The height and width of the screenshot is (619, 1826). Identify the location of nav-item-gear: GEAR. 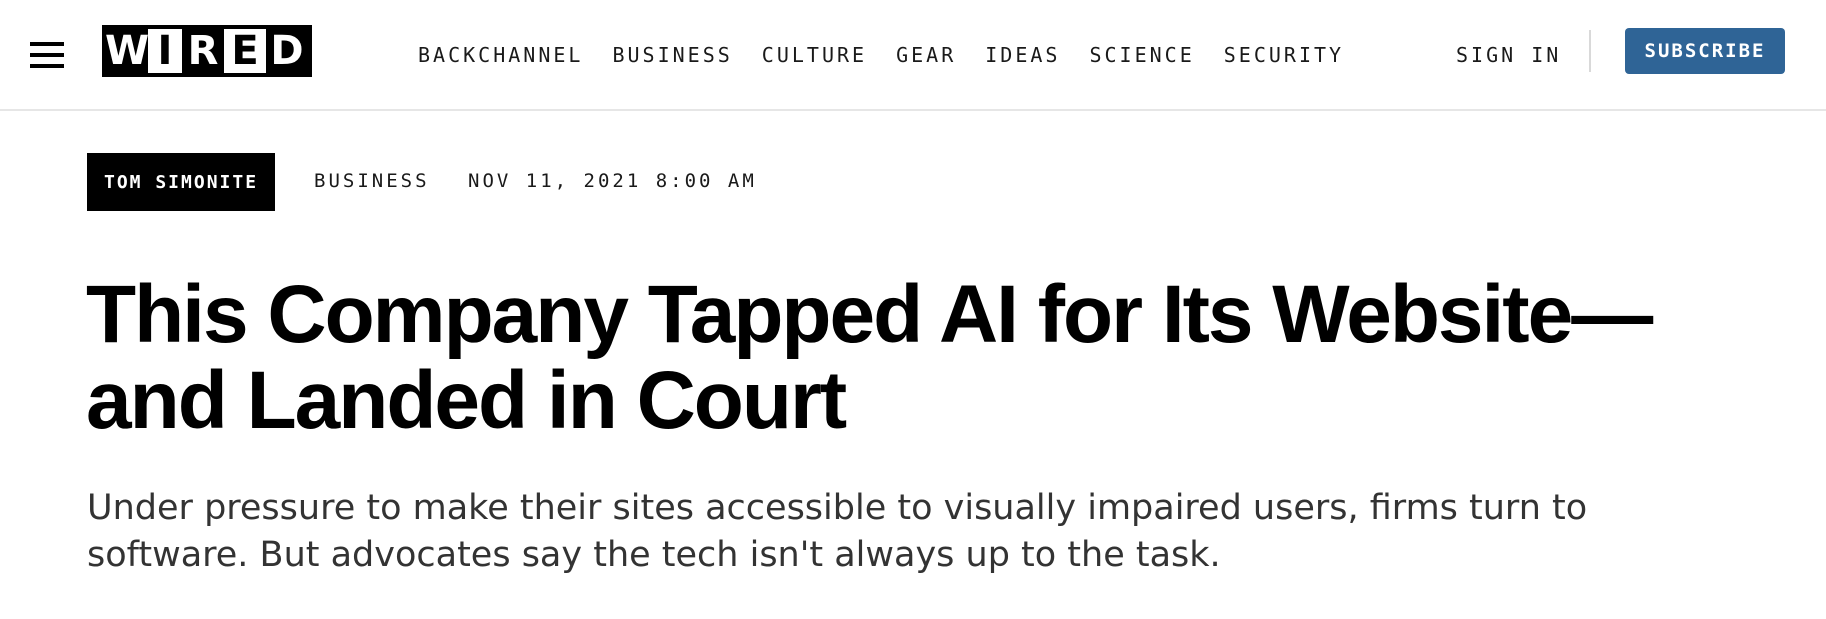
(926, 55).